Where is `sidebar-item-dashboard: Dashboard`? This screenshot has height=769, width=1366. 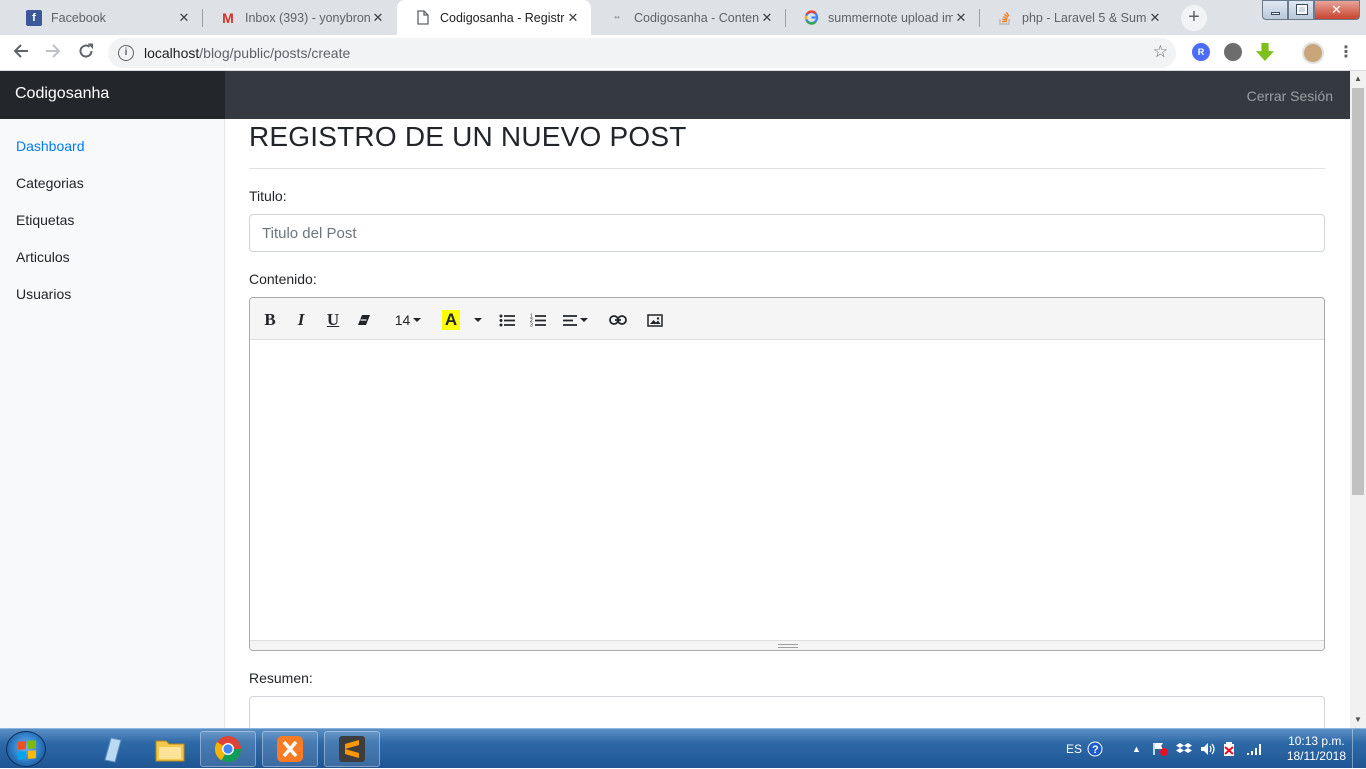
sidebar-item-dashboard: Dashboard is located at coordinates (50, 146).